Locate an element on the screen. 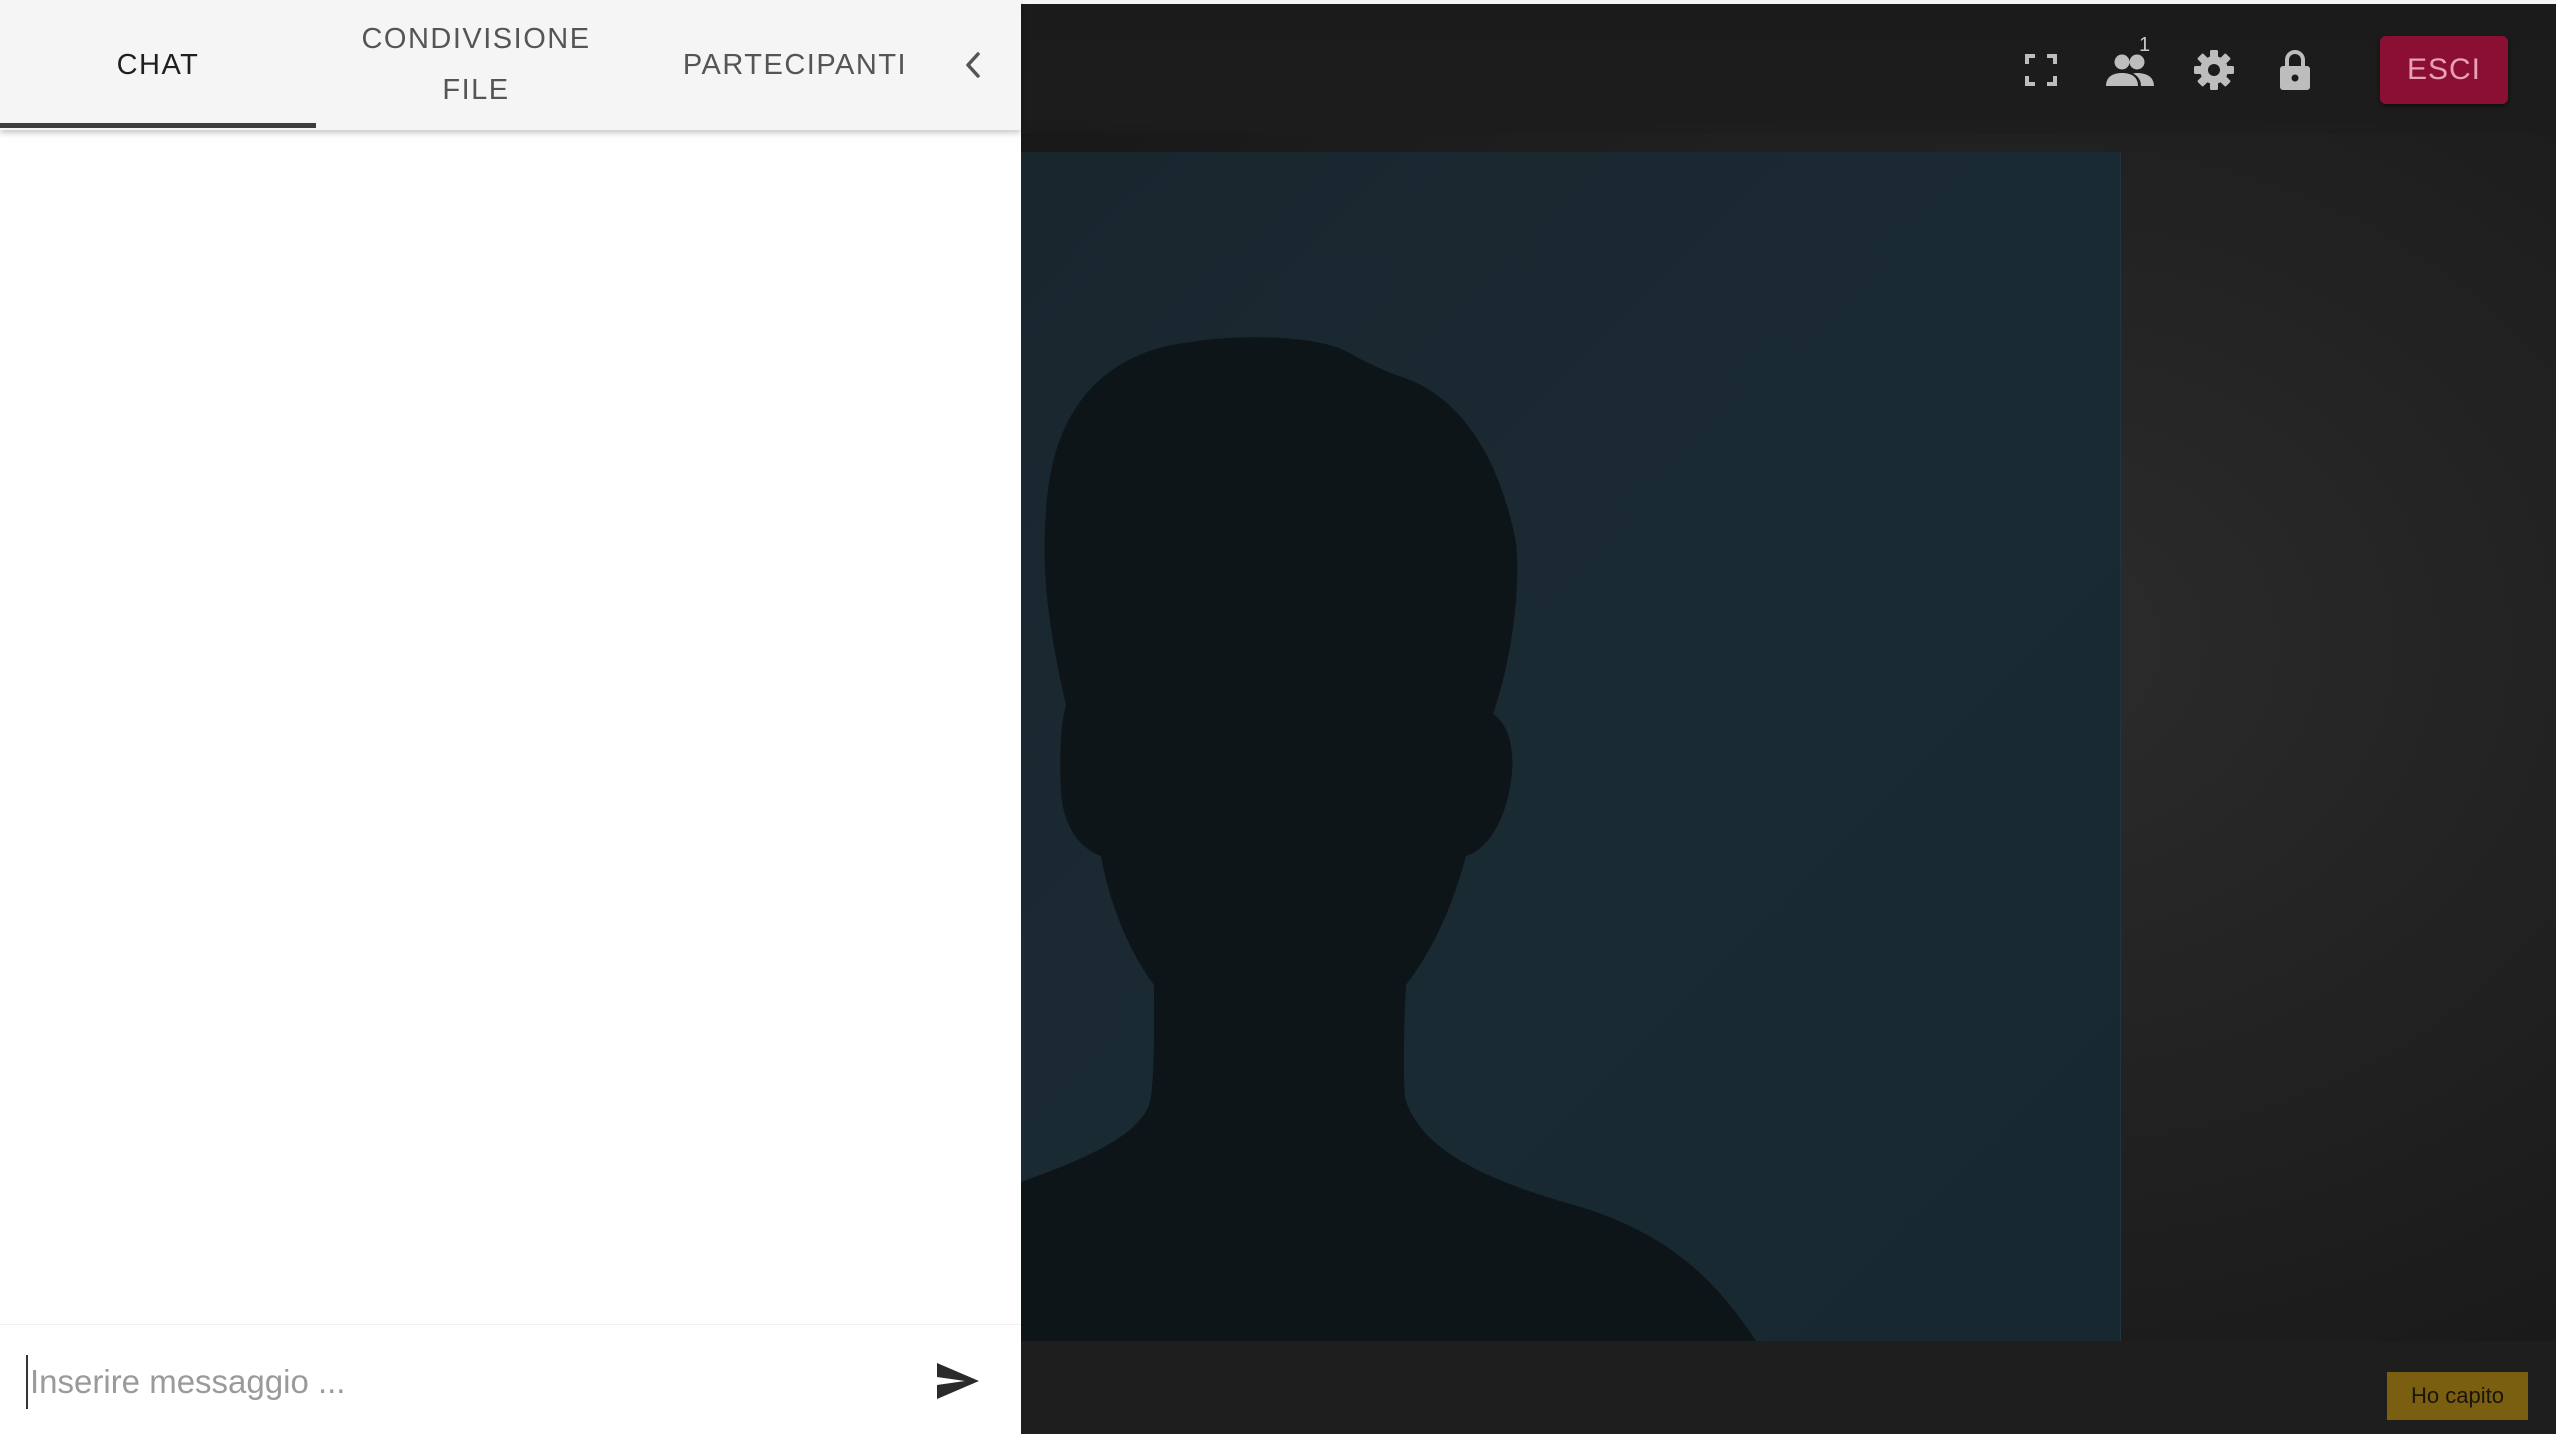  tab-file-sharing-label: CONDIVISIONE FILE is located at coordinates (476, 64).